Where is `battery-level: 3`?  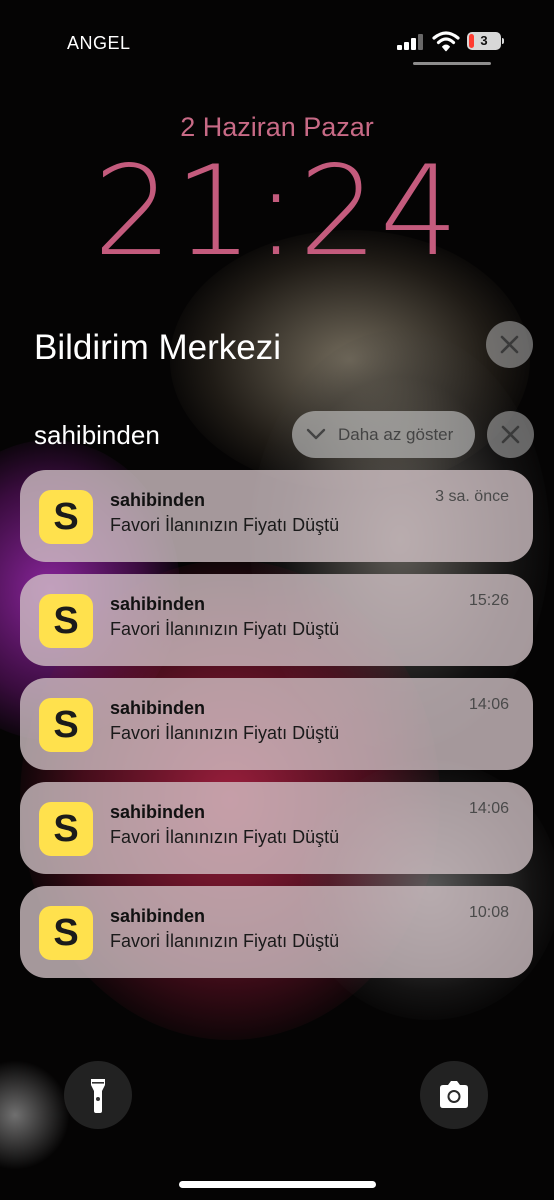 battery-level: 3 is located at coordinates (484, 40).